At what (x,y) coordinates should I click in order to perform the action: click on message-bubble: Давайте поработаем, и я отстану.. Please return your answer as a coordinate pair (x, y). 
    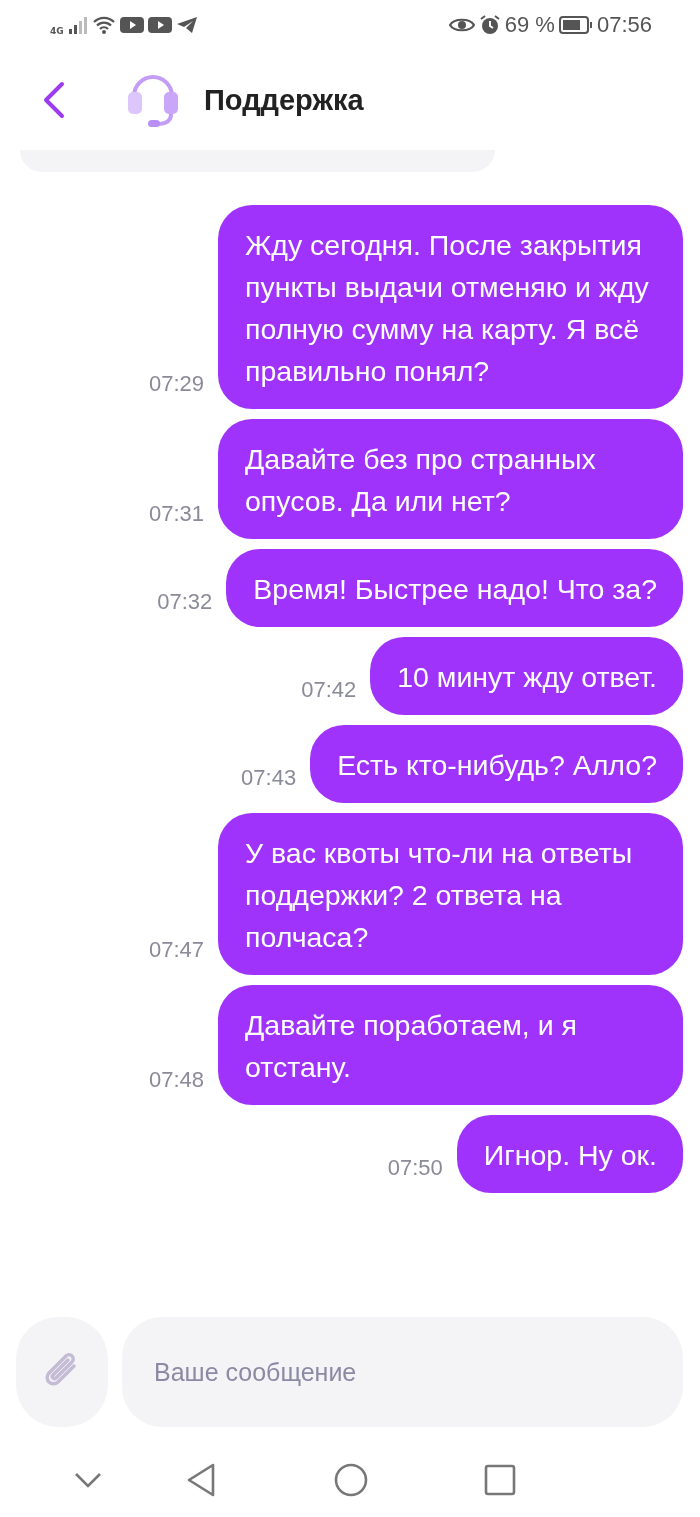
    Looking at the image, I should click on (450, 1045).